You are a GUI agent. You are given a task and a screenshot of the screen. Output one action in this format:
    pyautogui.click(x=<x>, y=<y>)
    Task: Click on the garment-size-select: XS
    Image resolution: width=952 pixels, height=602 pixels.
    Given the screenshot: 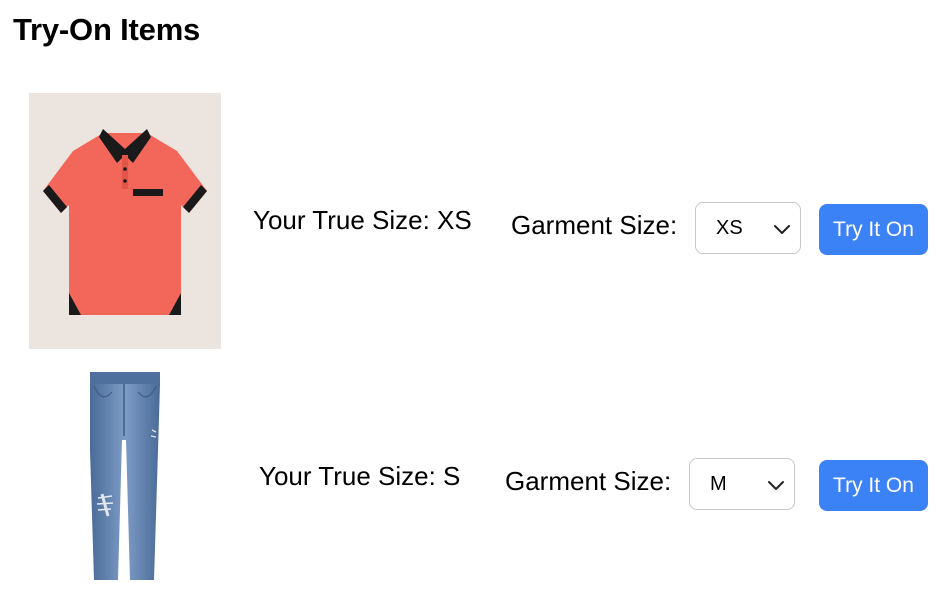 What is the action you would take?
    pyautogui.click(x=748, y=228)
    